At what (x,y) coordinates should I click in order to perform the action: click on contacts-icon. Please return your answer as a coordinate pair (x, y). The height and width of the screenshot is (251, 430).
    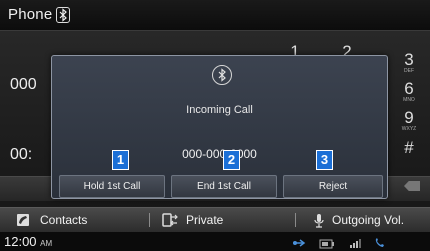
    Looking at the image, I should click on (23, 222).